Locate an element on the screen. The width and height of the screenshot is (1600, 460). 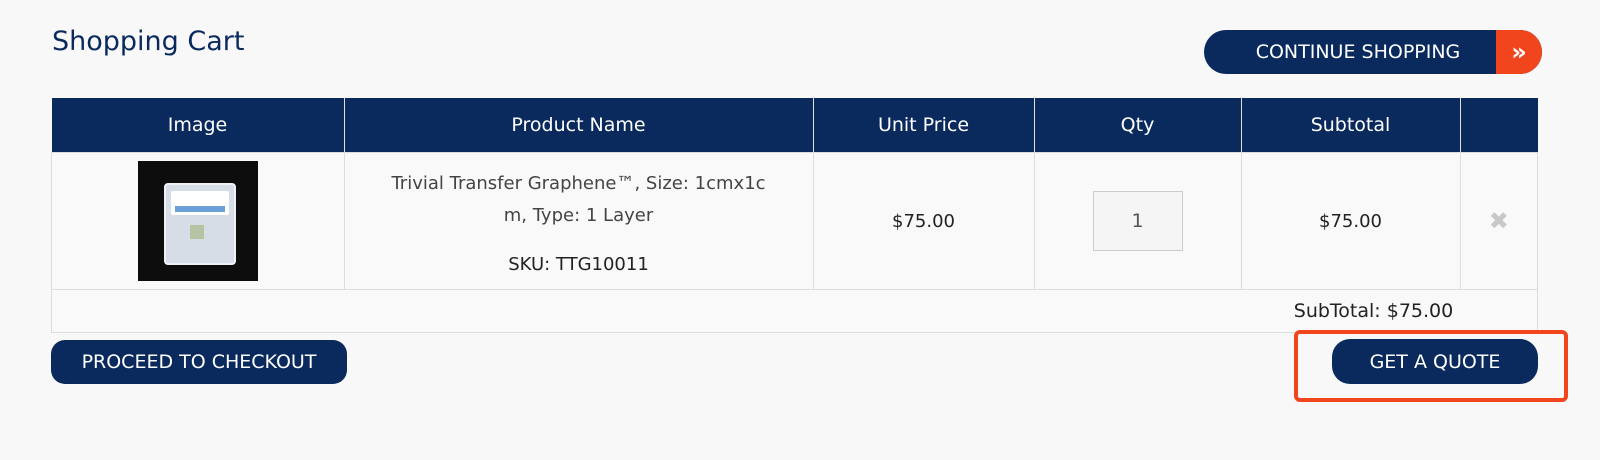
header-remove is located at coordinates (1499, 125).